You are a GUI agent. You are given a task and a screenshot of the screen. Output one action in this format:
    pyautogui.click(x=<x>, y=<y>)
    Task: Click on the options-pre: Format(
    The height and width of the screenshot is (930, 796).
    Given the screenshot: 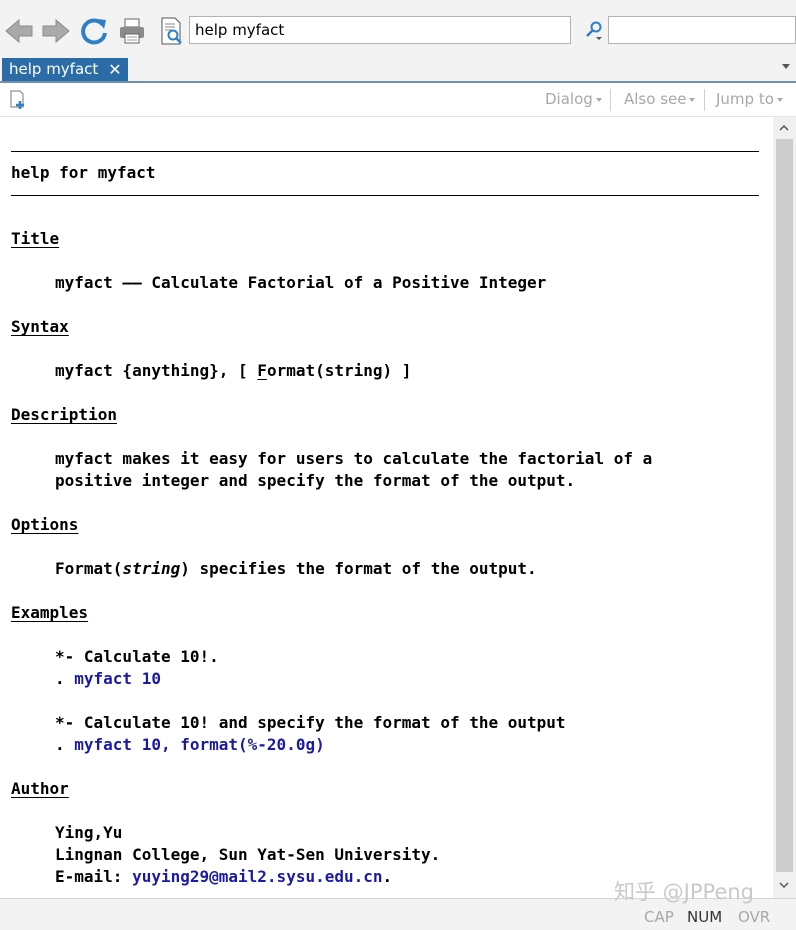 What is the action you would take?
    pyautogui.click(x=89, y=568)
    